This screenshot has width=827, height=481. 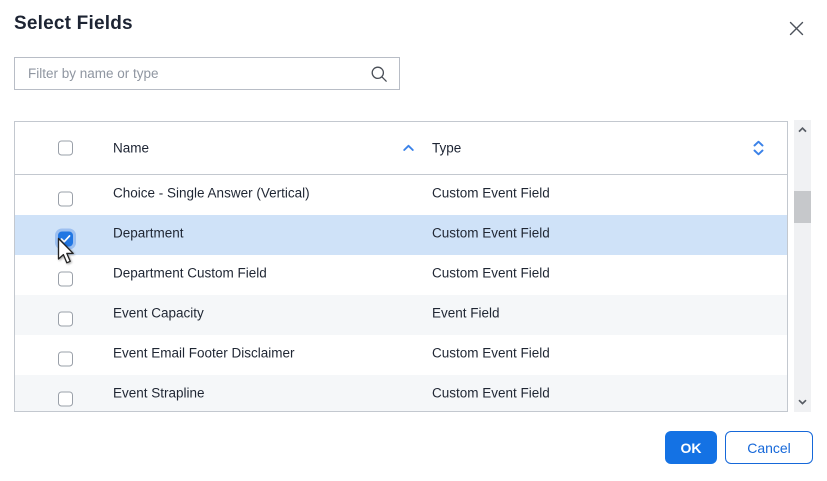 I want to click on dialog-title: Select Fields, so click(x=73, y=23).